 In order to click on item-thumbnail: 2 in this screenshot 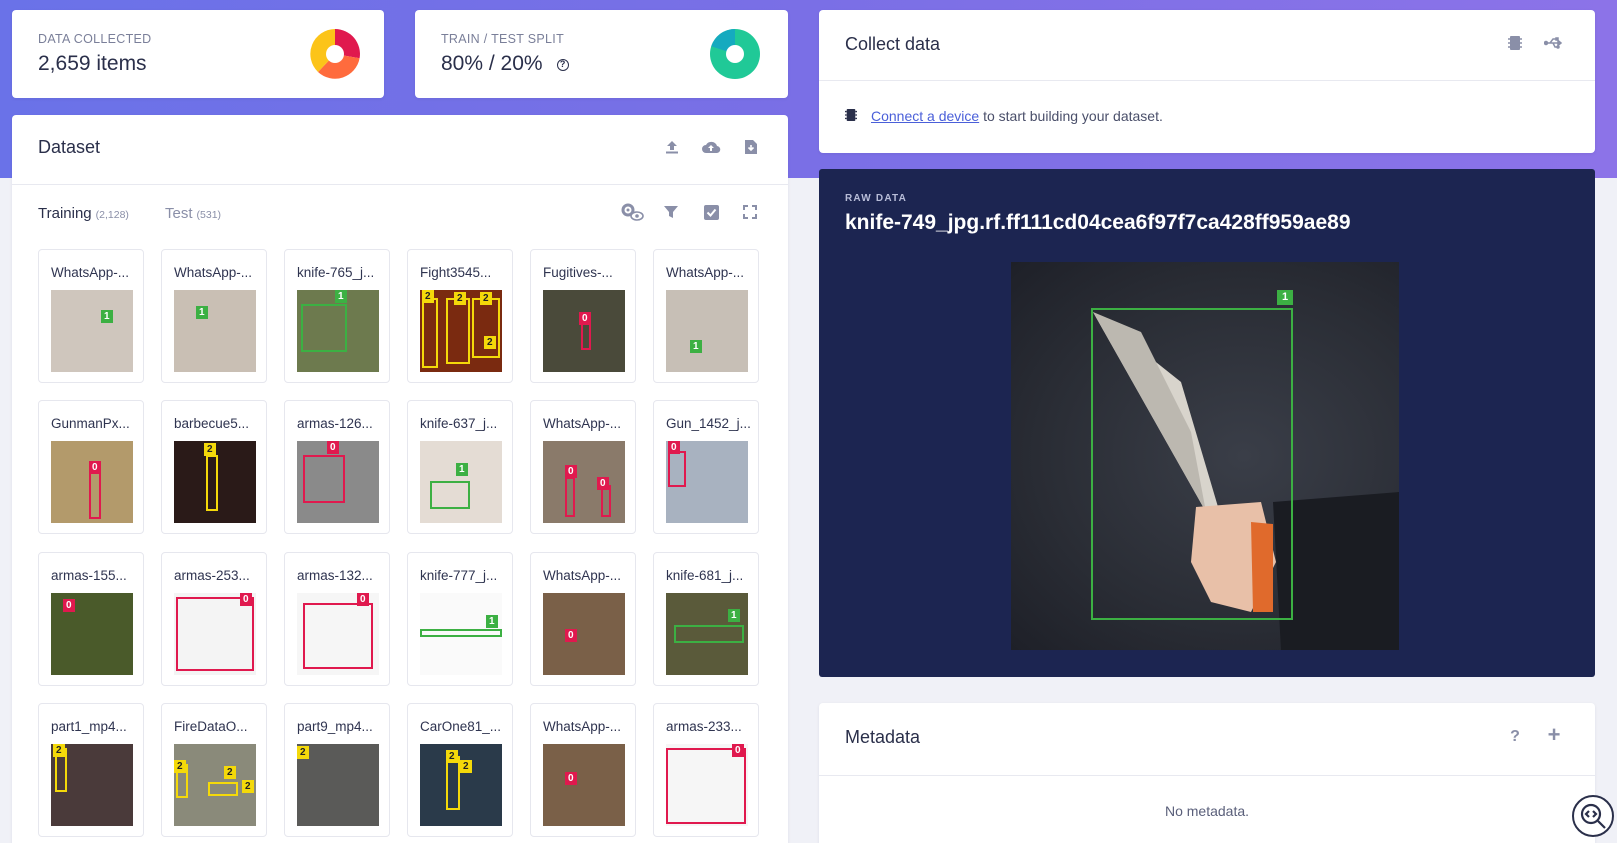, I will do `click(338, 785)`.